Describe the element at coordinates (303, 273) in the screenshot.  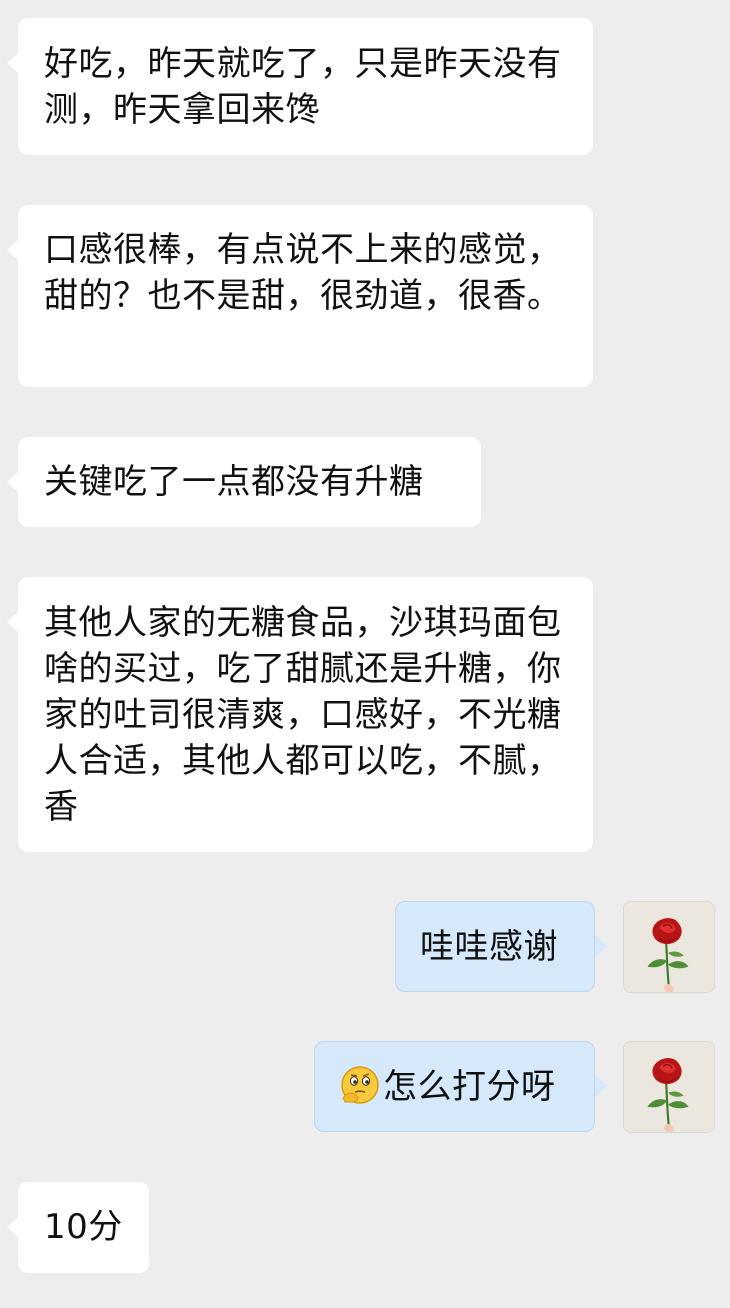
I see `message-text: 口感很棒，有点说不上来的感觉，甜的？也不是甜，很劲道，很香。` at that location.